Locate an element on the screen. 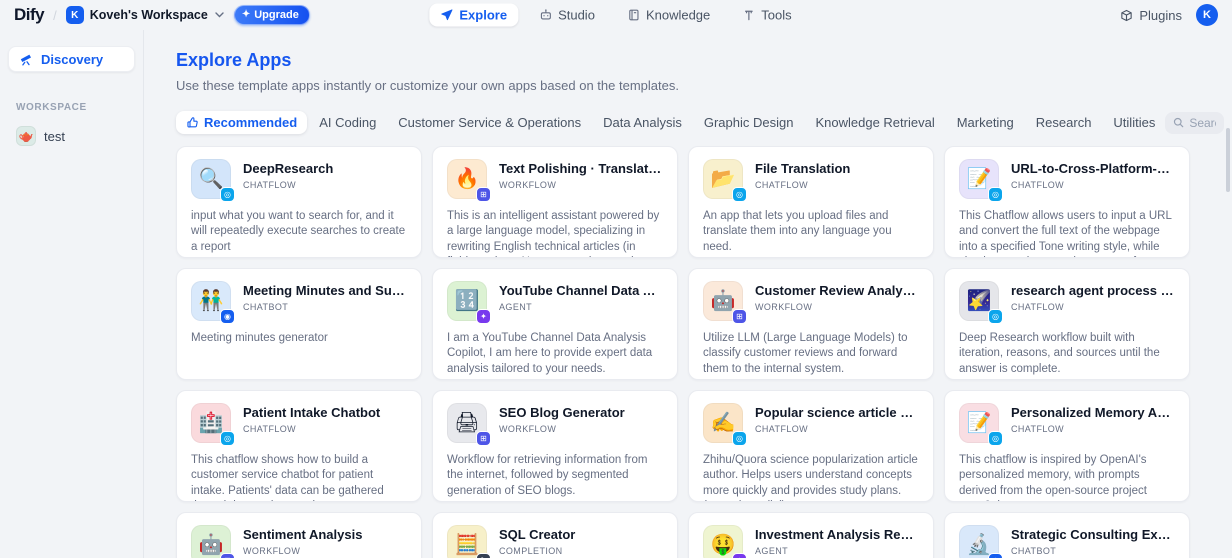 Image resolution: width=1232 pixels, height=558 pixels. app-meta: DeepResearch CHATFLOW is located at coordinates (325, 179).